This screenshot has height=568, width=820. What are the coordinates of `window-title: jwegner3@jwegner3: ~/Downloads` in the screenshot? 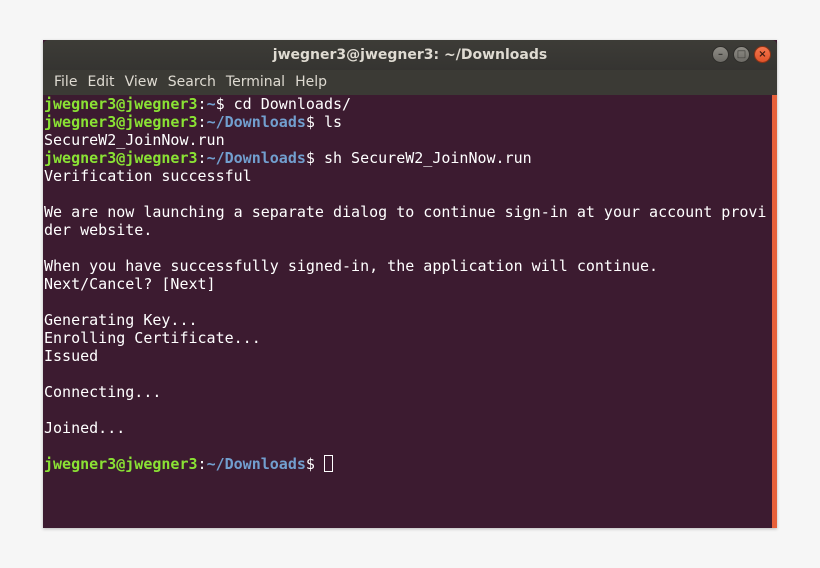 It's located at (410, 55).